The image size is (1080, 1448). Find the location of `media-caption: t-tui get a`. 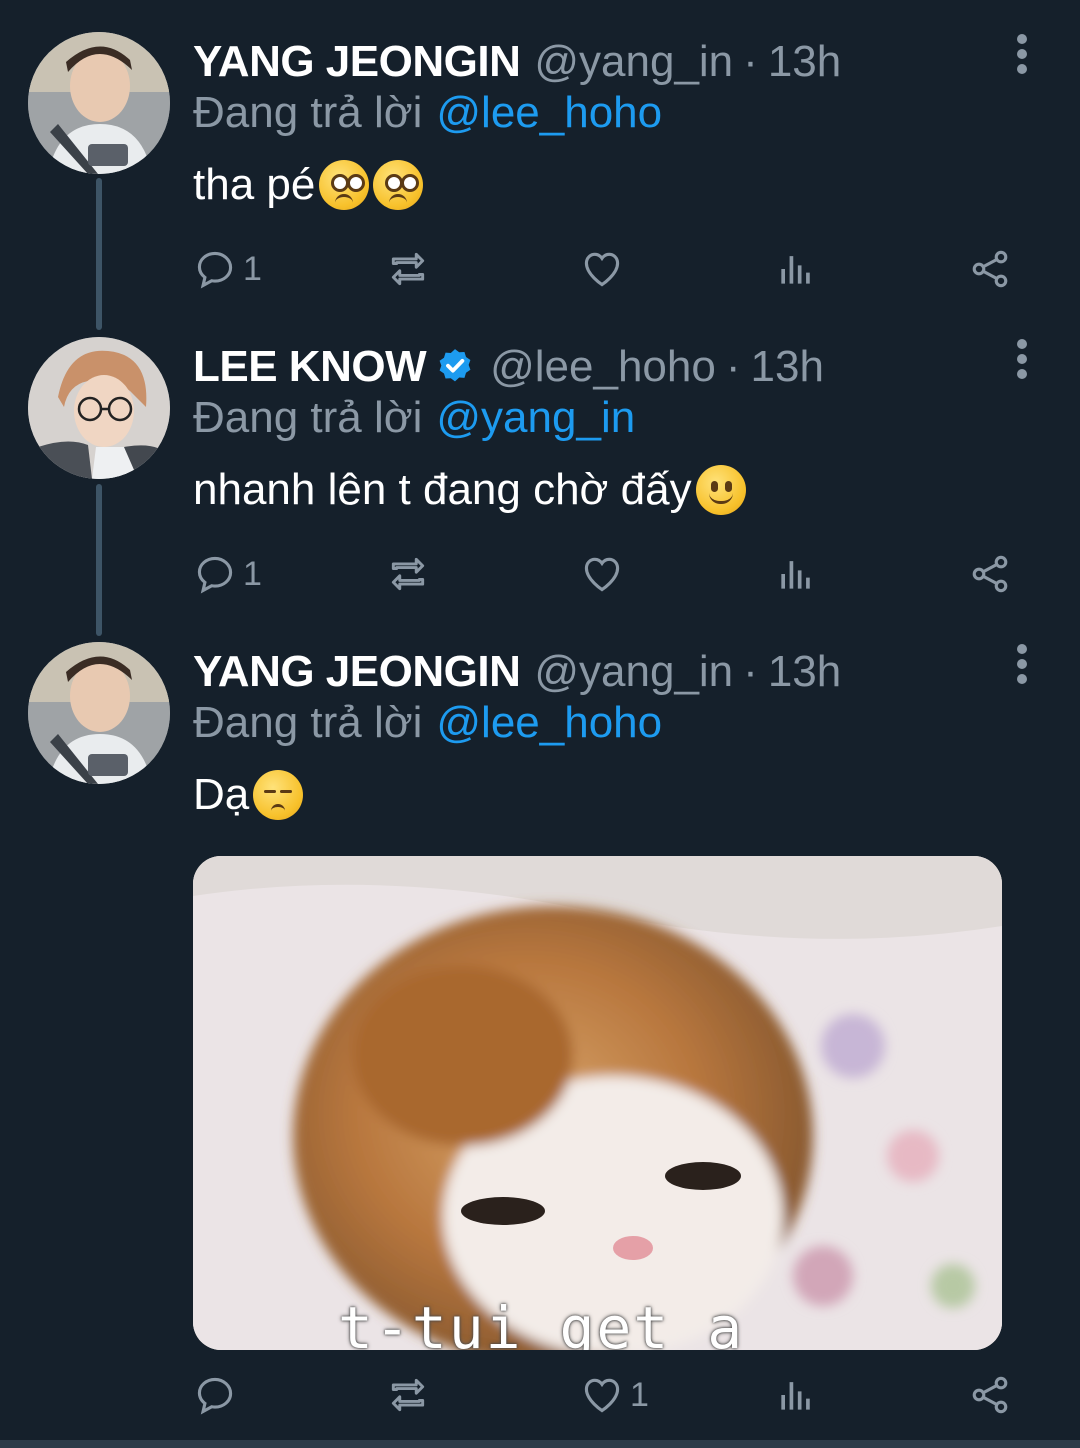

media-caption: t-tui get a is located at coordinates (541, 1322).